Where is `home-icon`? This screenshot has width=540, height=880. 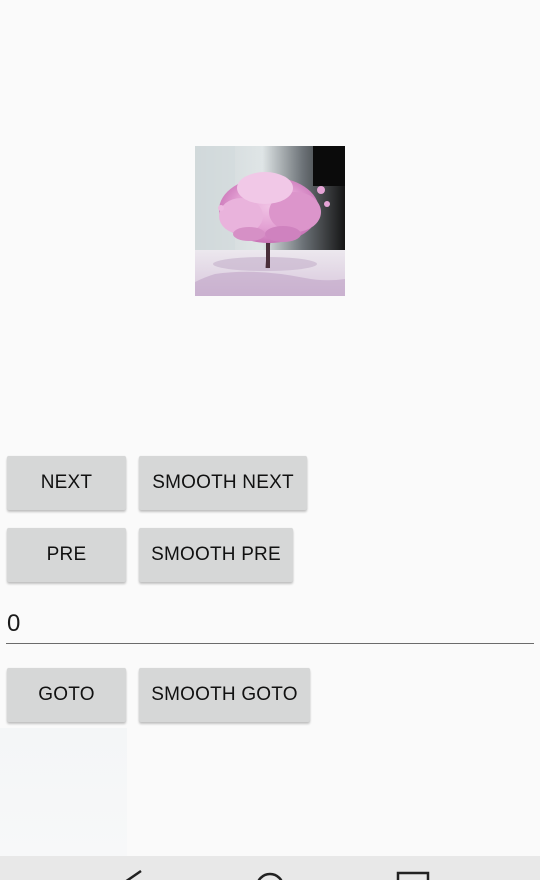
home-icon is located at coordinates (270, 875).